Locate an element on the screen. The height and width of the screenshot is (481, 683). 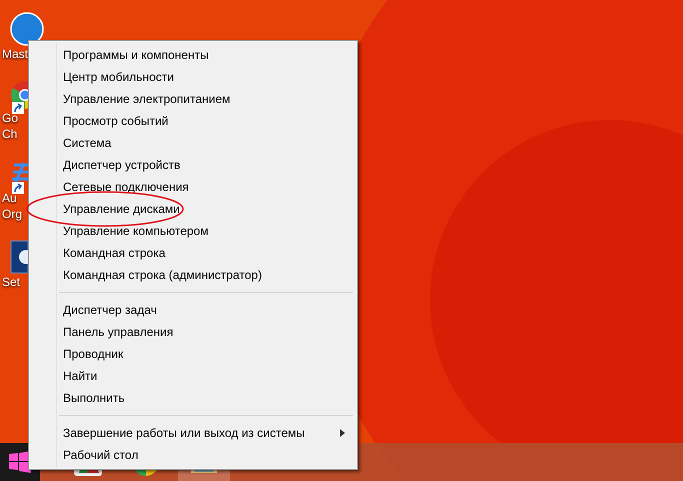
menu-item: Диспетчер устройств is located at coordinates (193, 165).